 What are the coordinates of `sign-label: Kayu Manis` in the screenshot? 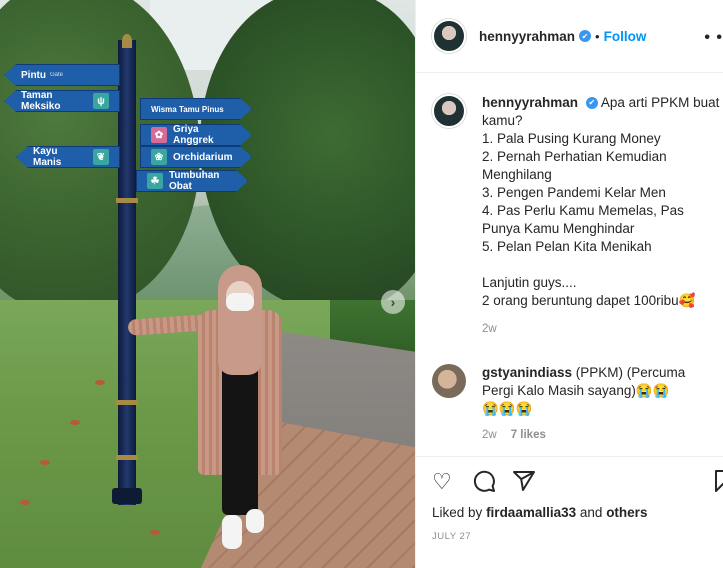 It's located at (47, 157).